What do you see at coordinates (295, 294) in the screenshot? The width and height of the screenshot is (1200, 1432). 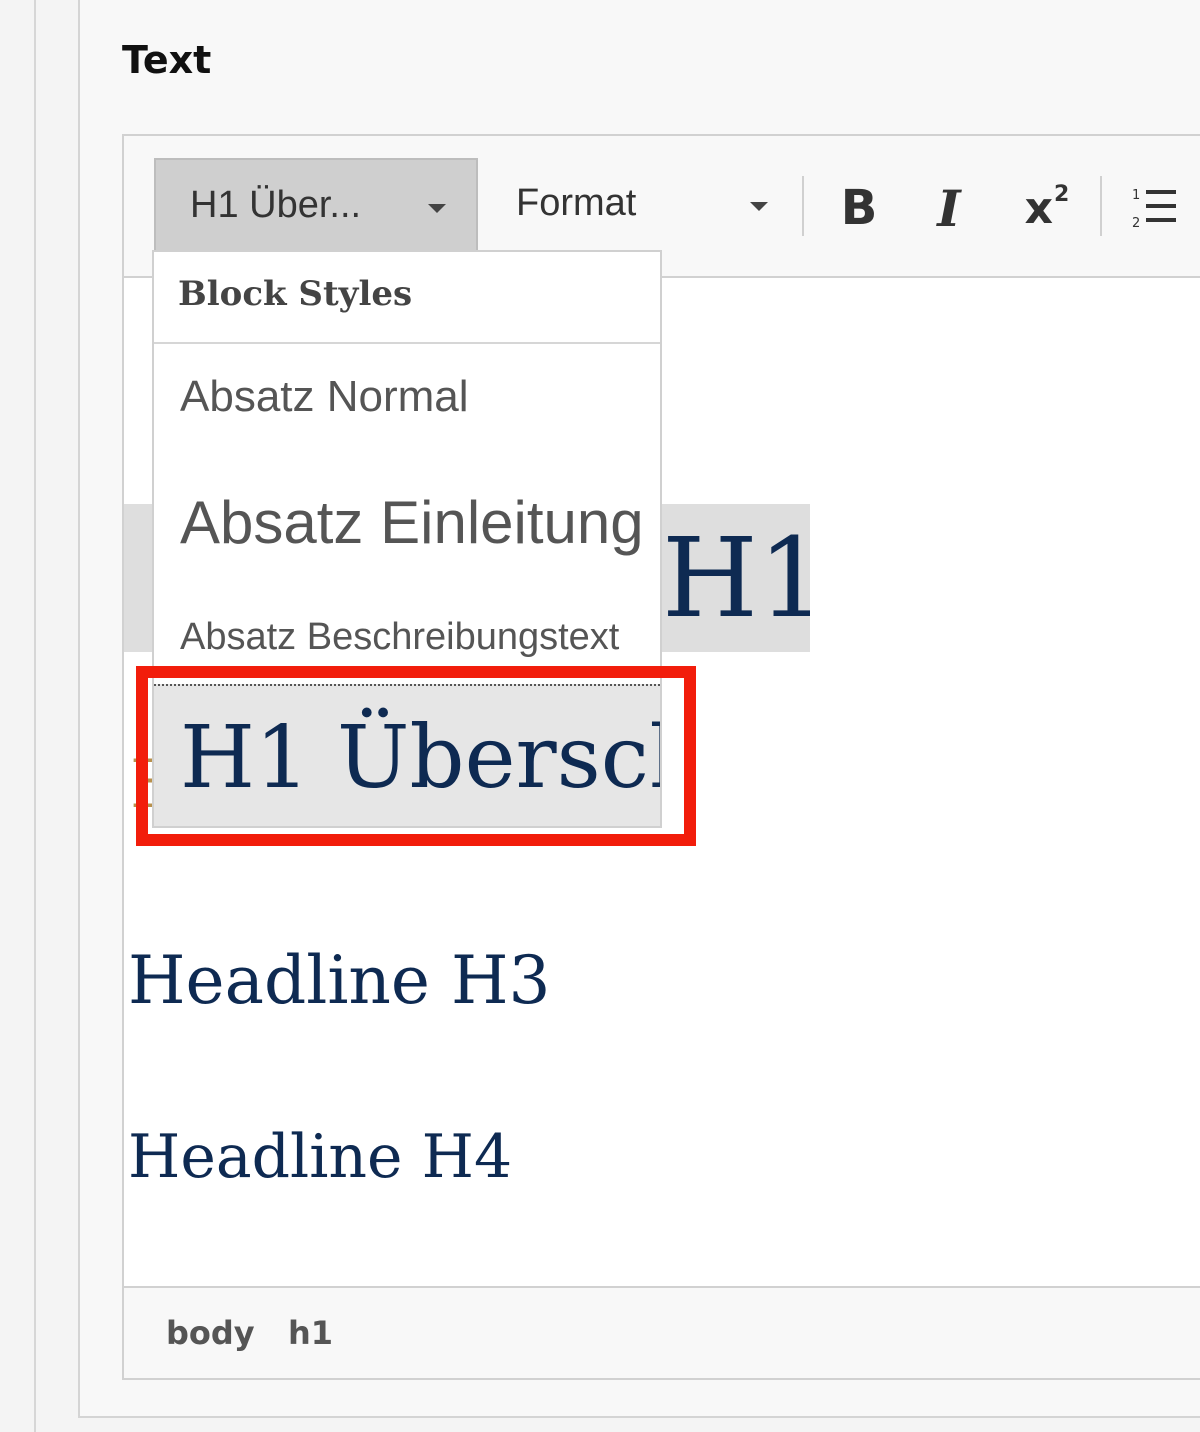 I see `menu-header-label: Block Styles` at bounding box center [295, 294].